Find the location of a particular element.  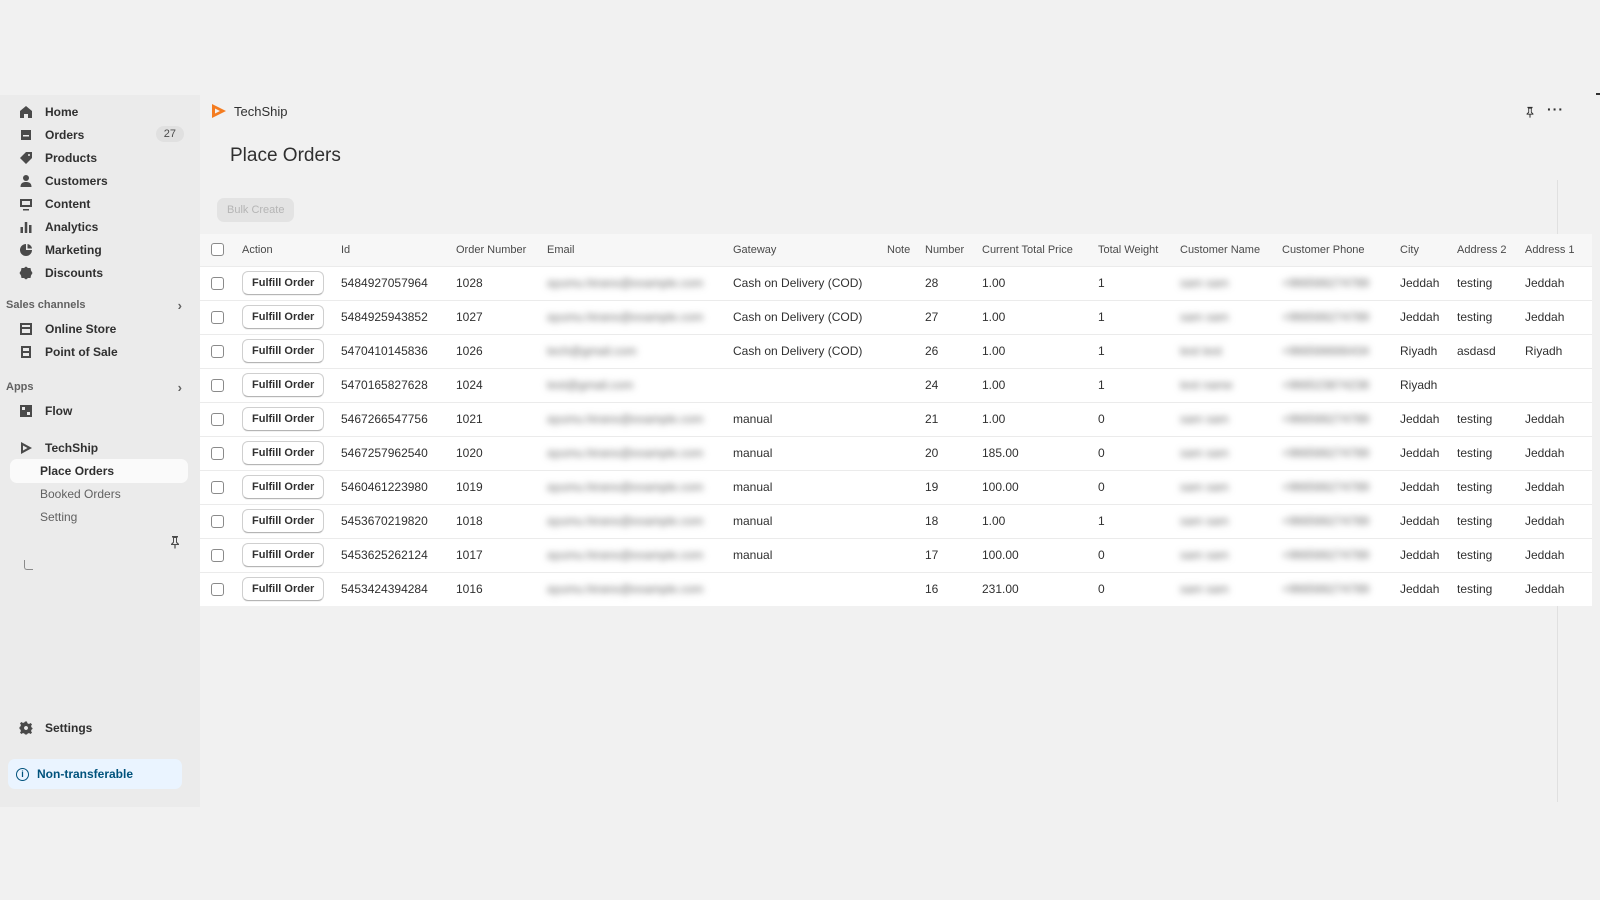

column-header: Address 2 is located at coordinates (1482, 249).